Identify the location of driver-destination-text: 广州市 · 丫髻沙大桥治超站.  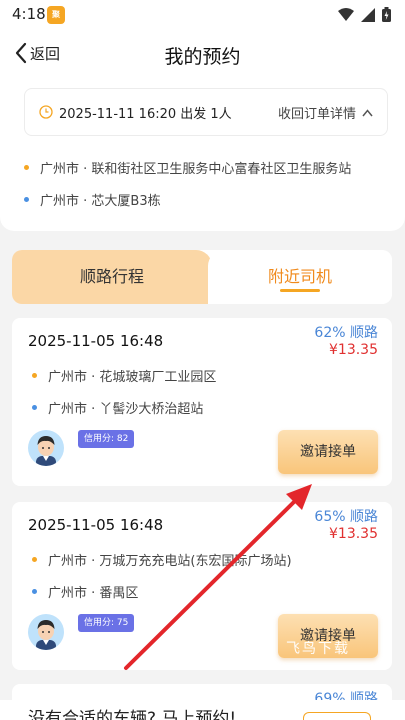
(126, 409).